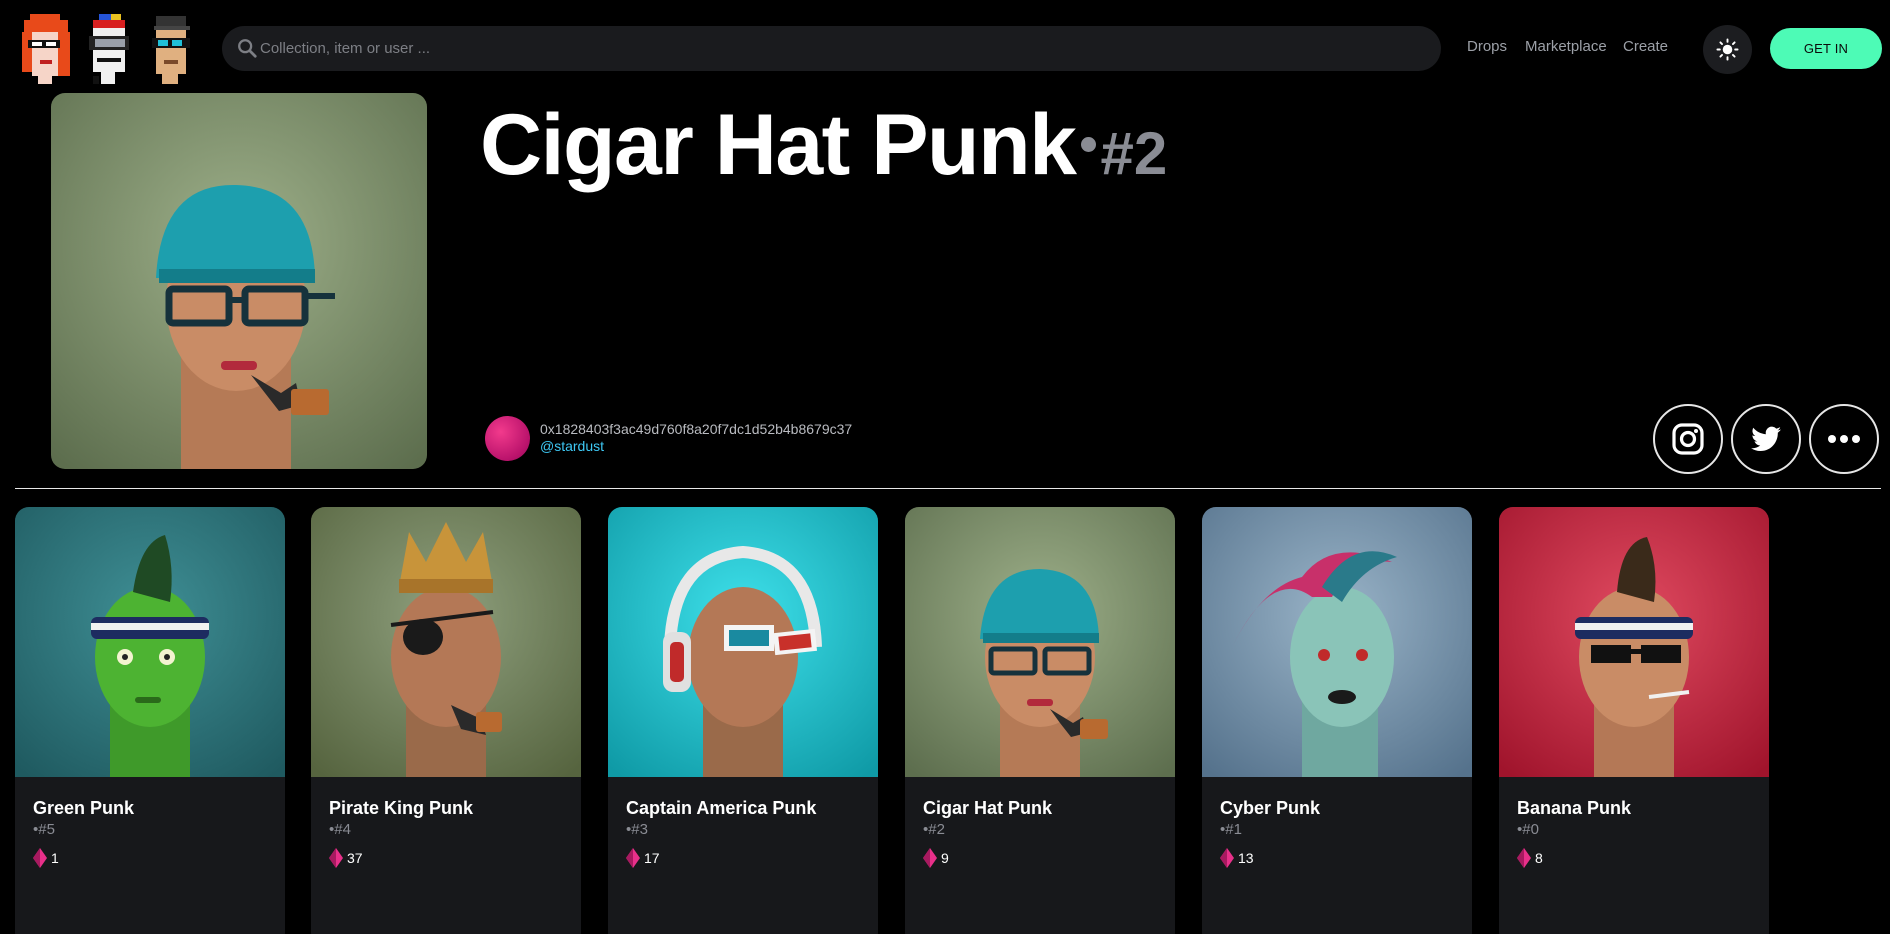 This screenshot has width=1890, height=934. What do you see at coordinates (247, 48) in the screenshot?
I see `search-icon` at bounding box center [247, 48].